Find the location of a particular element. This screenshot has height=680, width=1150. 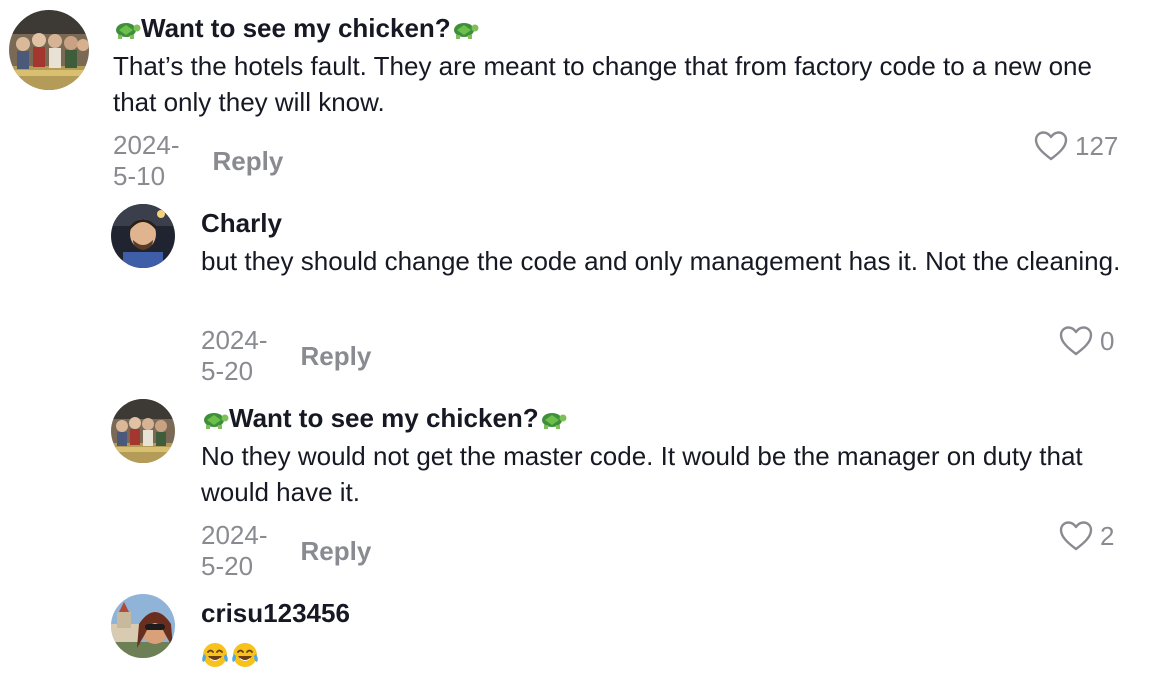

like-button: 2 is located at coordinates (1086, 536).